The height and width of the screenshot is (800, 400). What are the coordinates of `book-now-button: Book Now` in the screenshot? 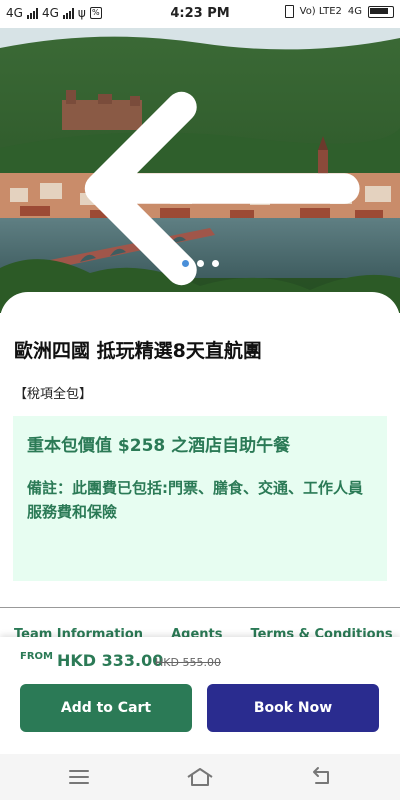 It's located at (293, 708).